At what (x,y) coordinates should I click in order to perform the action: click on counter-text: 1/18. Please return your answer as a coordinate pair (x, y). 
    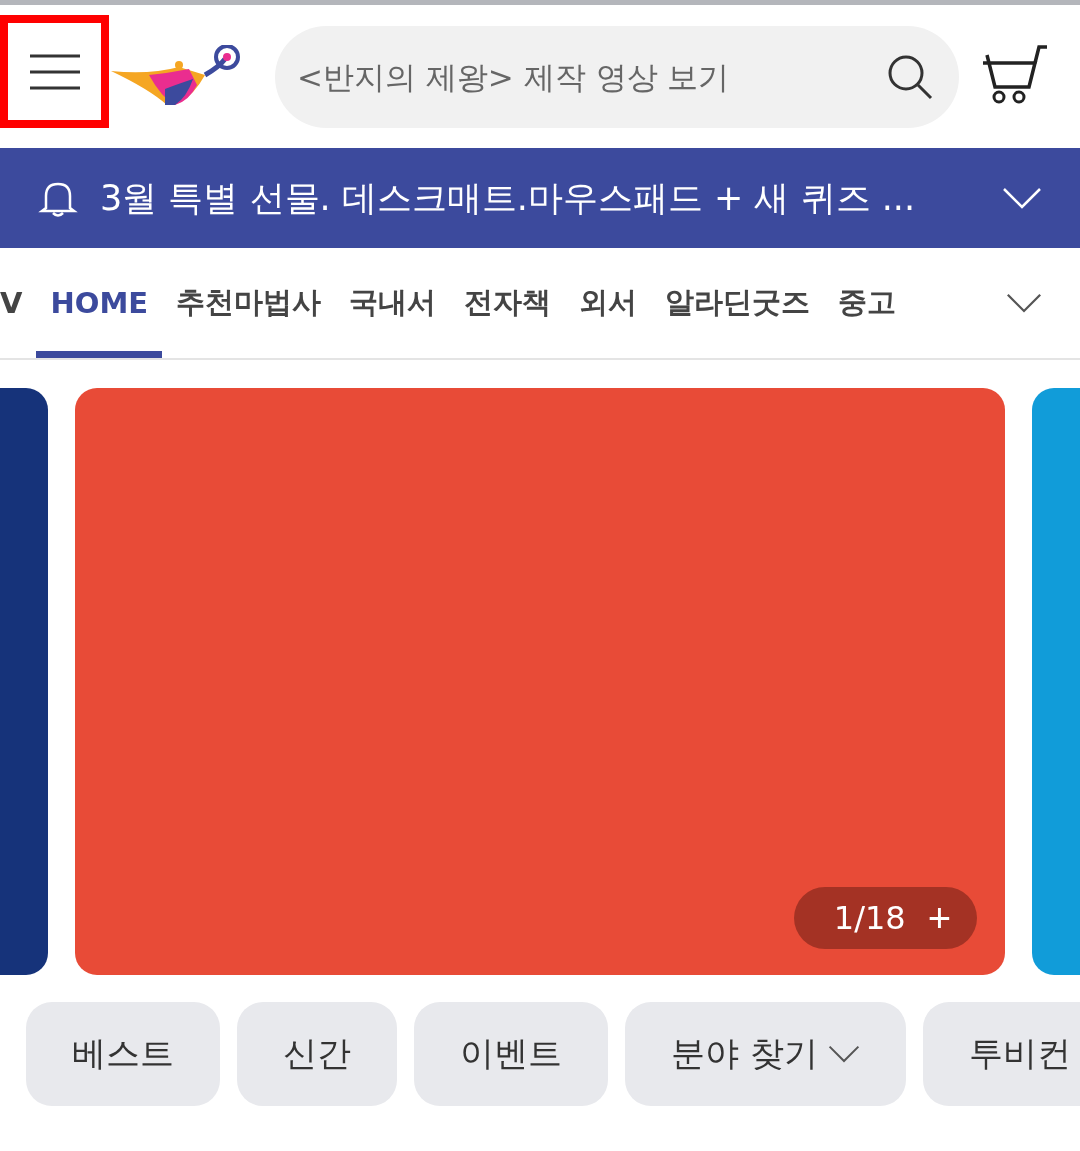
    Looking at the image, I should click on (869, 918).